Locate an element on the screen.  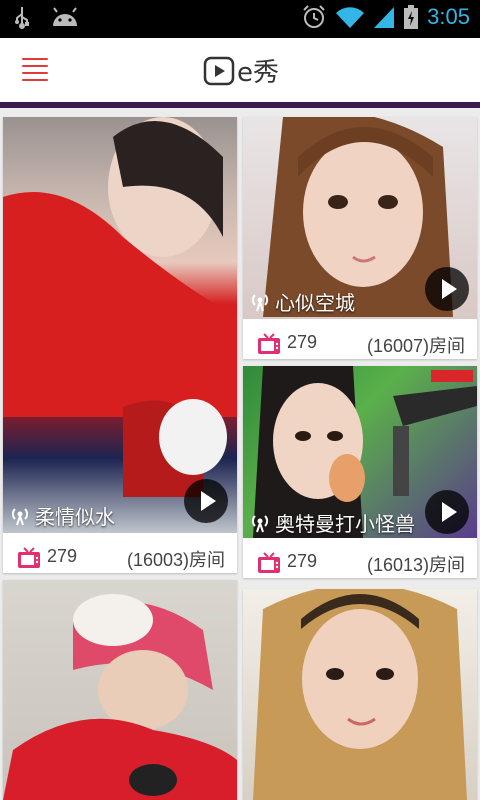
room-photo: 奥特曼打小怪兽 is located at coordinates (360, 452).